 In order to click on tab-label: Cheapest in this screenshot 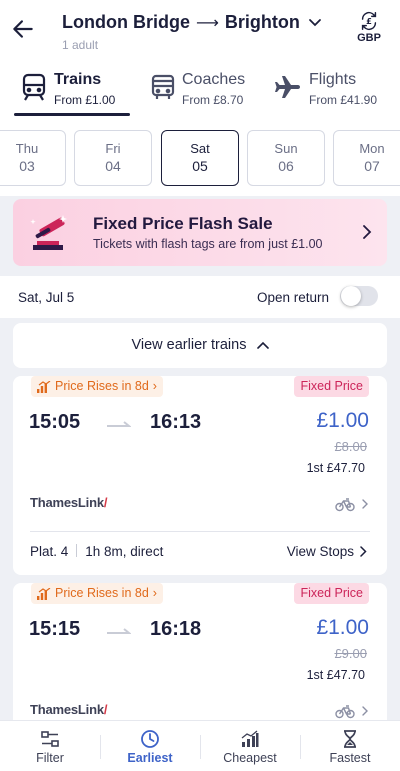, I will do `click(250, 758)`.